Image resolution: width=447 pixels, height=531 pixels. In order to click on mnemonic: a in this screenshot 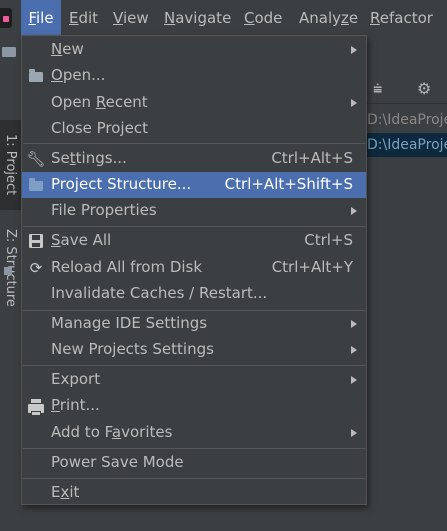, I will do `click(116, 432)`.